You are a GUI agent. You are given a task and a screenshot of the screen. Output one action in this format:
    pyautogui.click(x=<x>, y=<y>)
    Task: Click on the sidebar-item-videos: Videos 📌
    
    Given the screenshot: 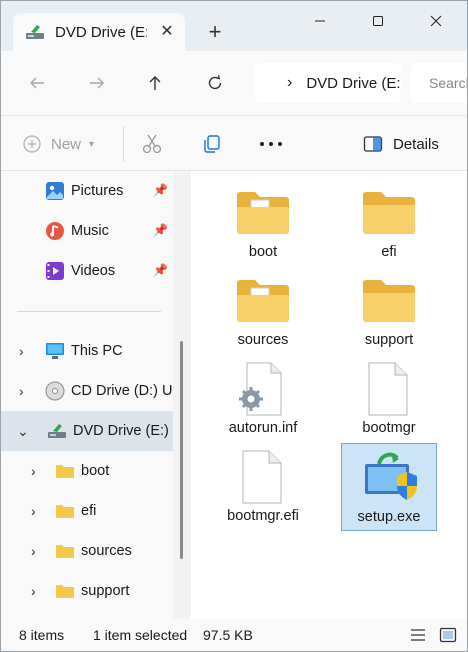 What is the action you would take?
    pyautogui.click(x=87, y=271)
    